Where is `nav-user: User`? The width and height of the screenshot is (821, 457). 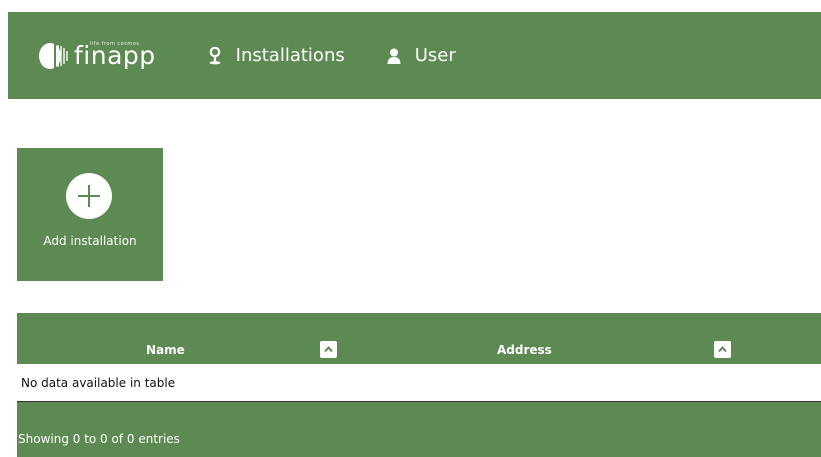
nav-user: User is located at coordinates (421, 55).